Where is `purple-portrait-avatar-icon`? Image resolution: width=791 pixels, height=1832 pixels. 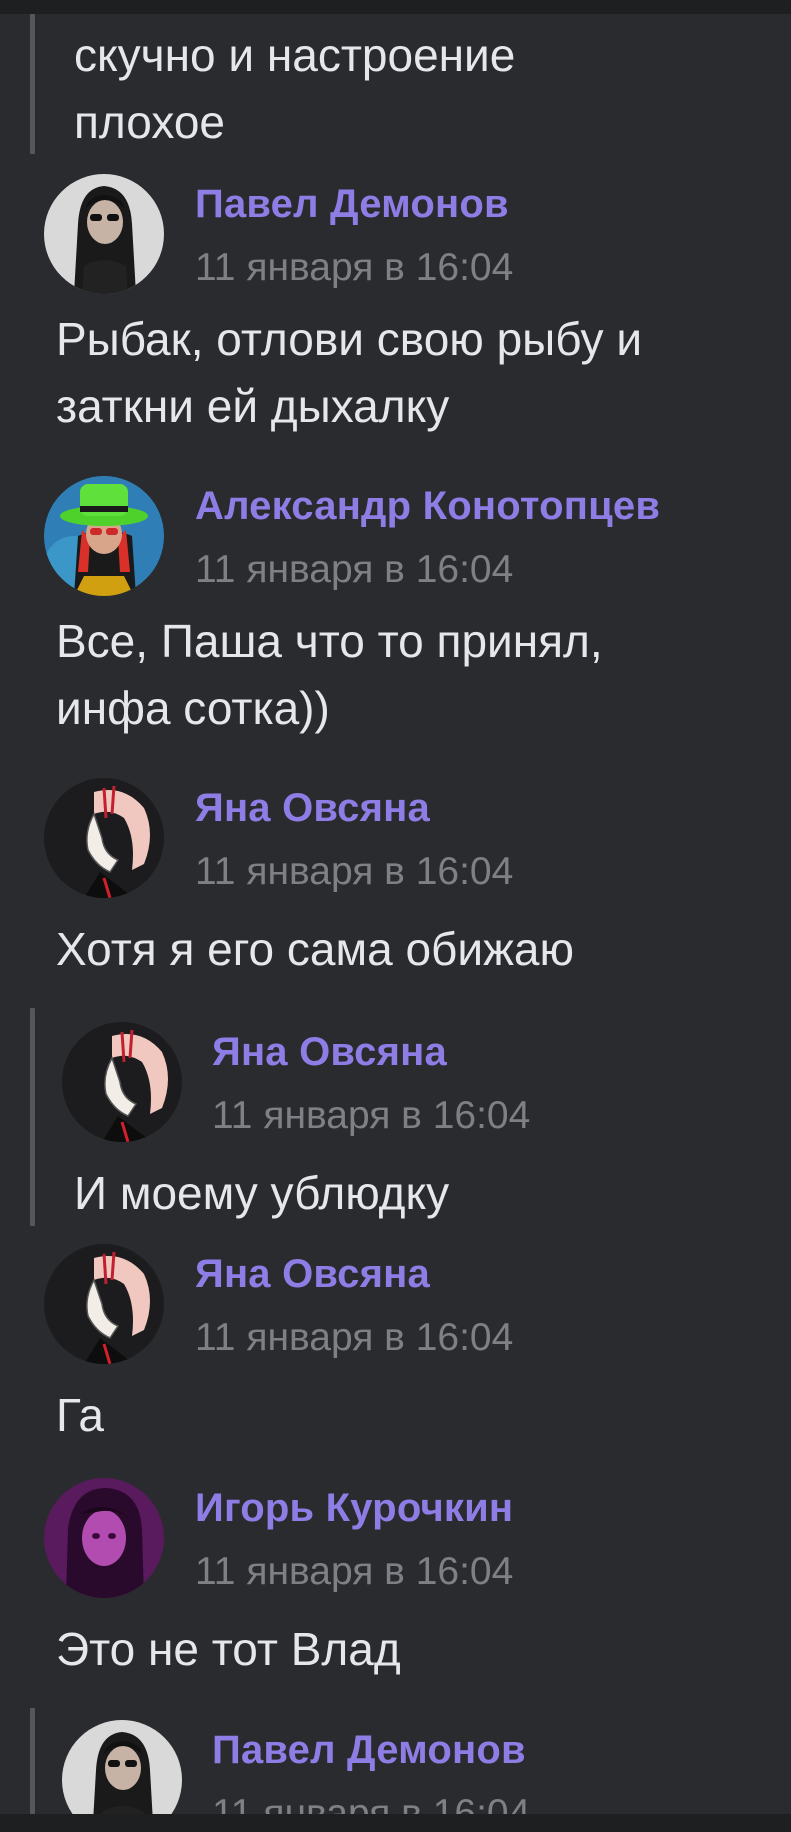
purple-portrait-avatar-icon is located at coordinates (104, 1538).